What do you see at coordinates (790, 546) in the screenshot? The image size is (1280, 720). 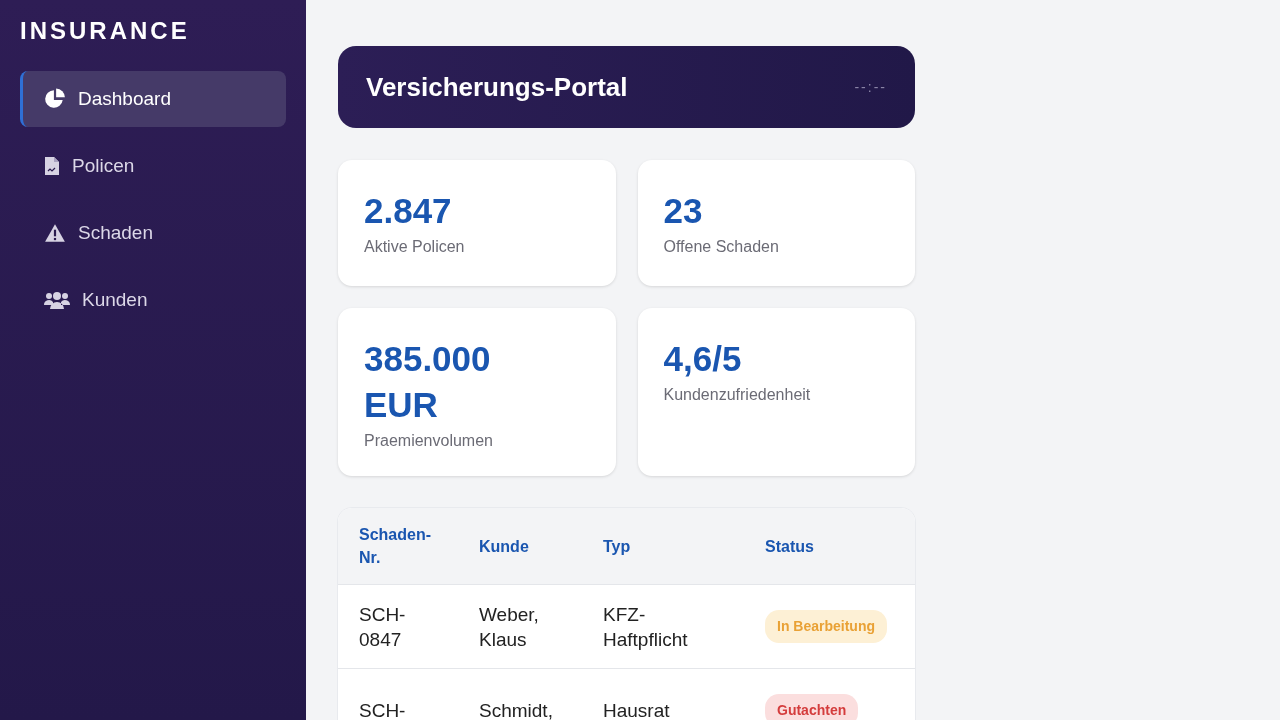 I see `column-header: Status` at bounding box center [790, 546].